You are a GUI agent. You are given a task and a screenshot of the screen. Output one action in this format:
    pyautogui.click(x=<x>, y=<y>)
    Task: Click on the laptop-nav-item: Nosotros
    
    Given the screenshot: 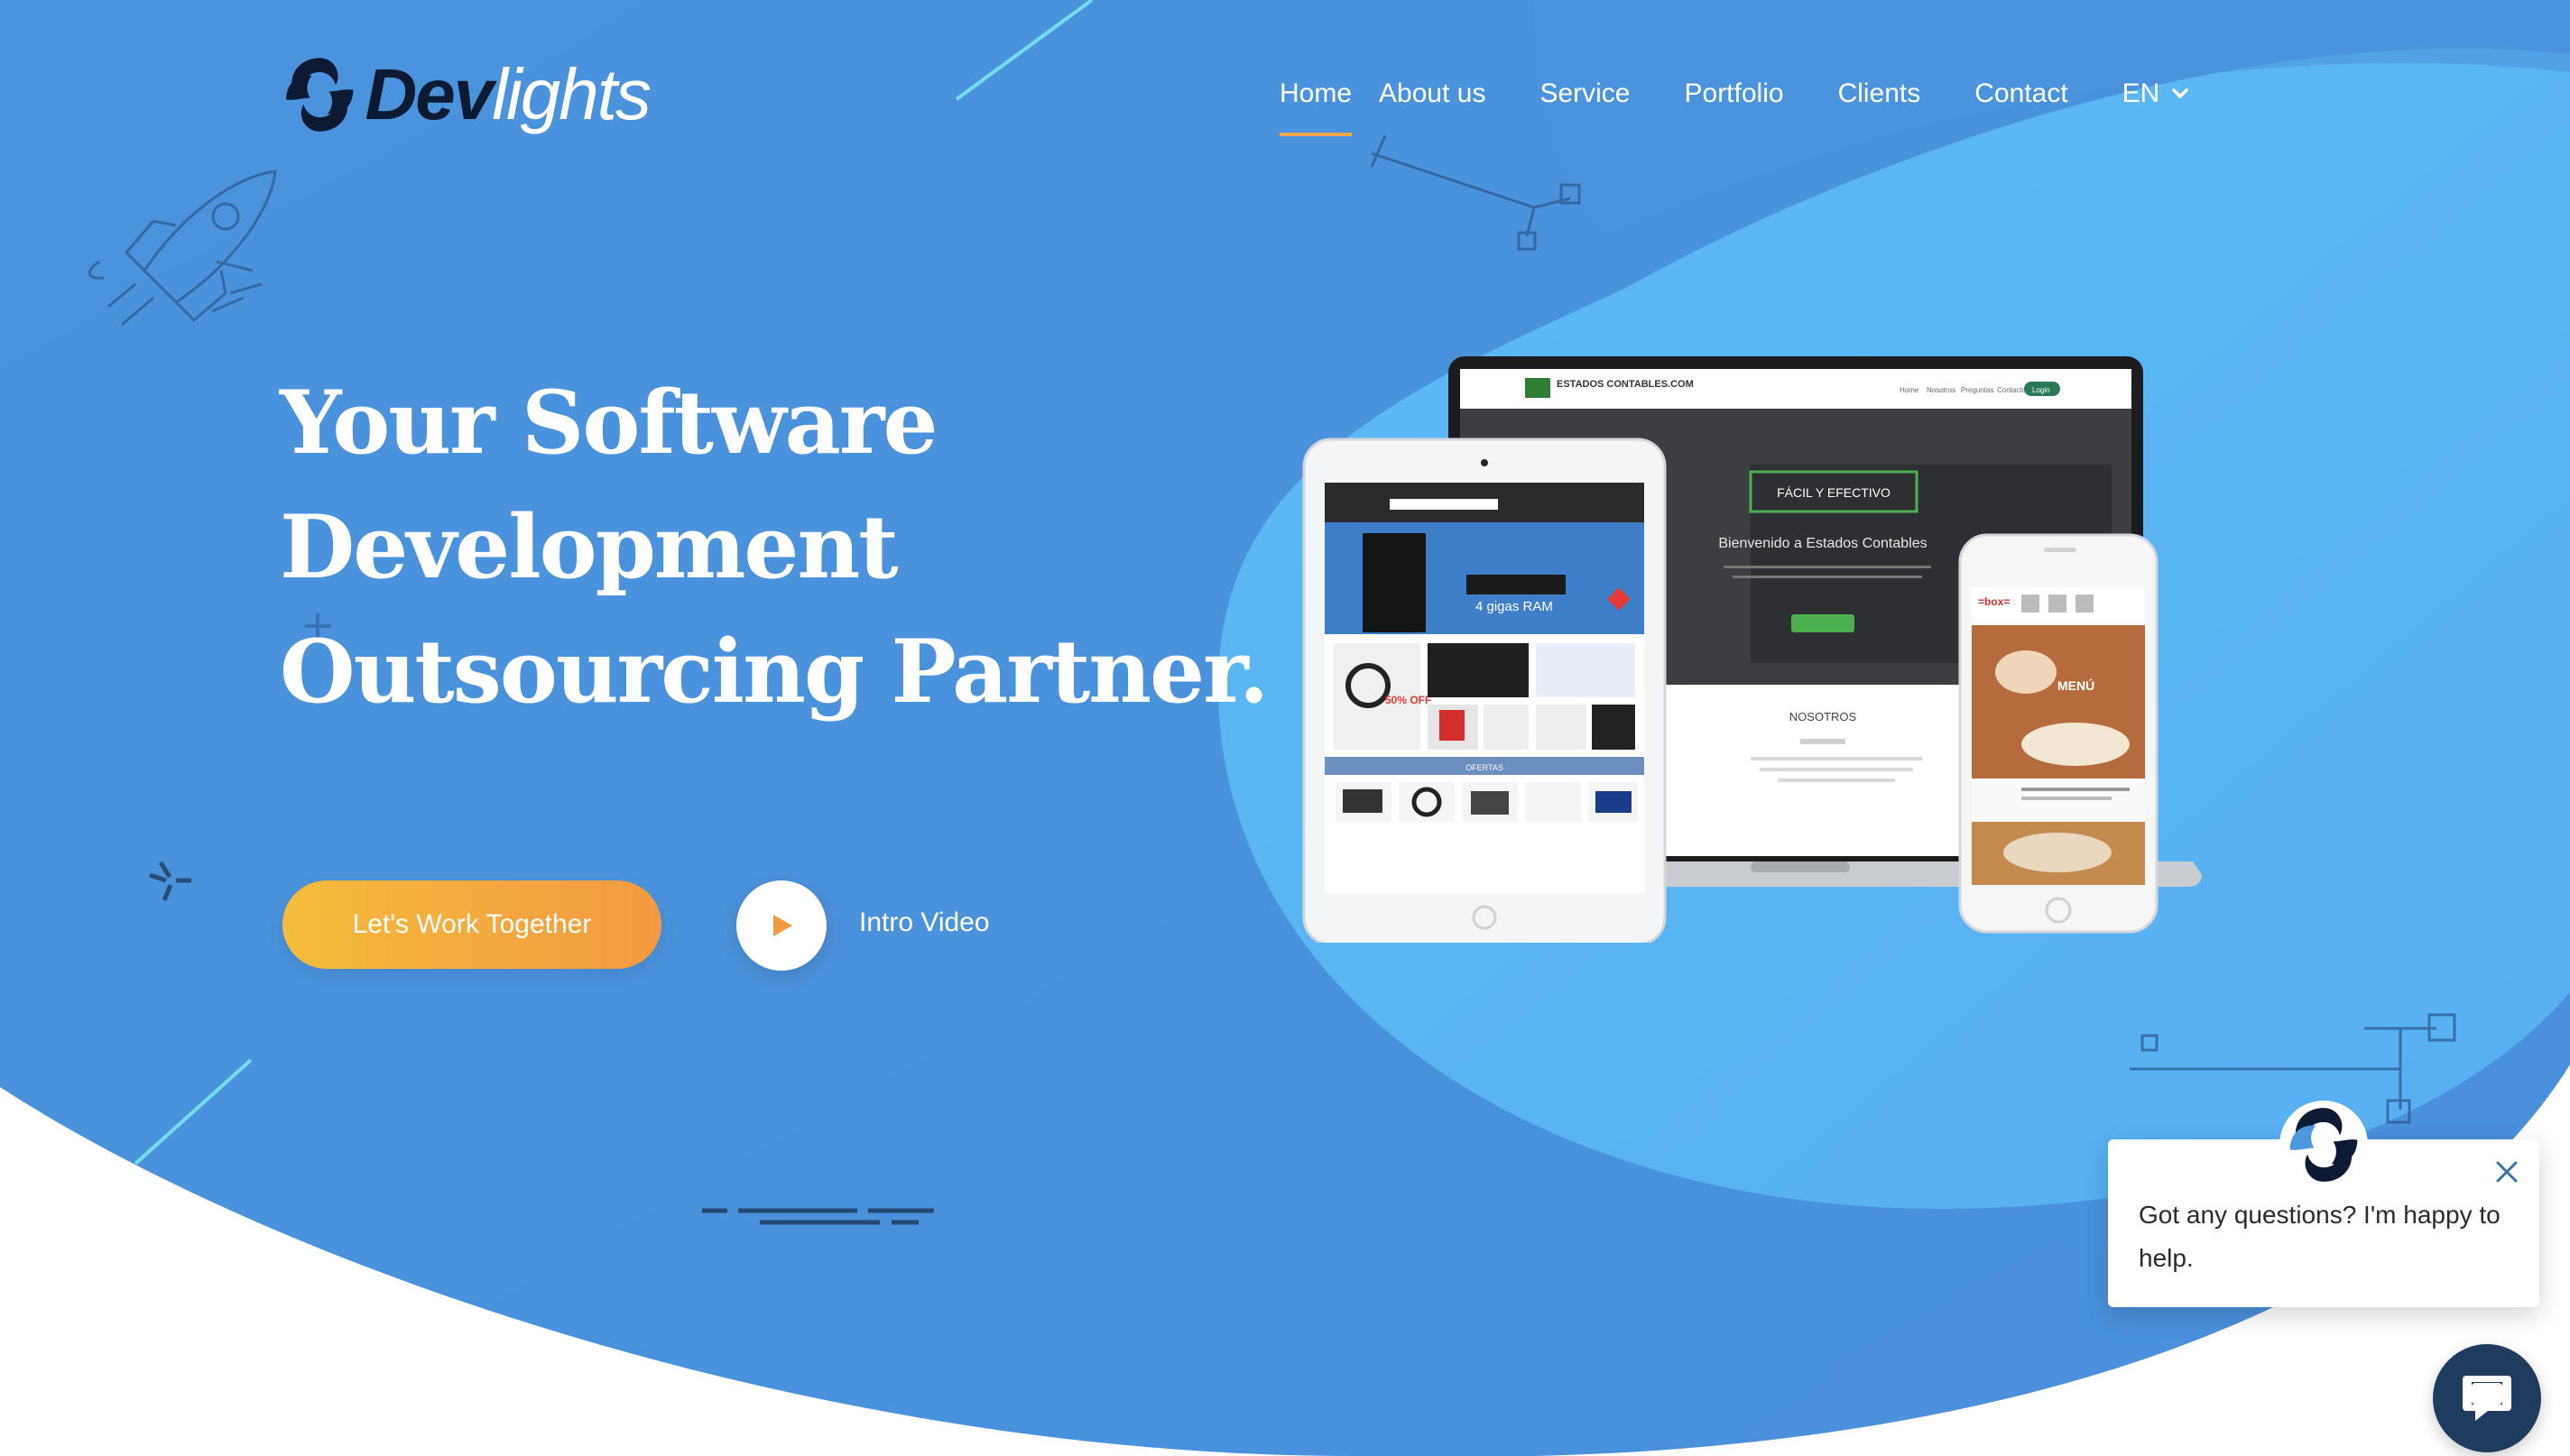 What is the action you would take?
    pyautogui.click(x=1941, y=390)
    